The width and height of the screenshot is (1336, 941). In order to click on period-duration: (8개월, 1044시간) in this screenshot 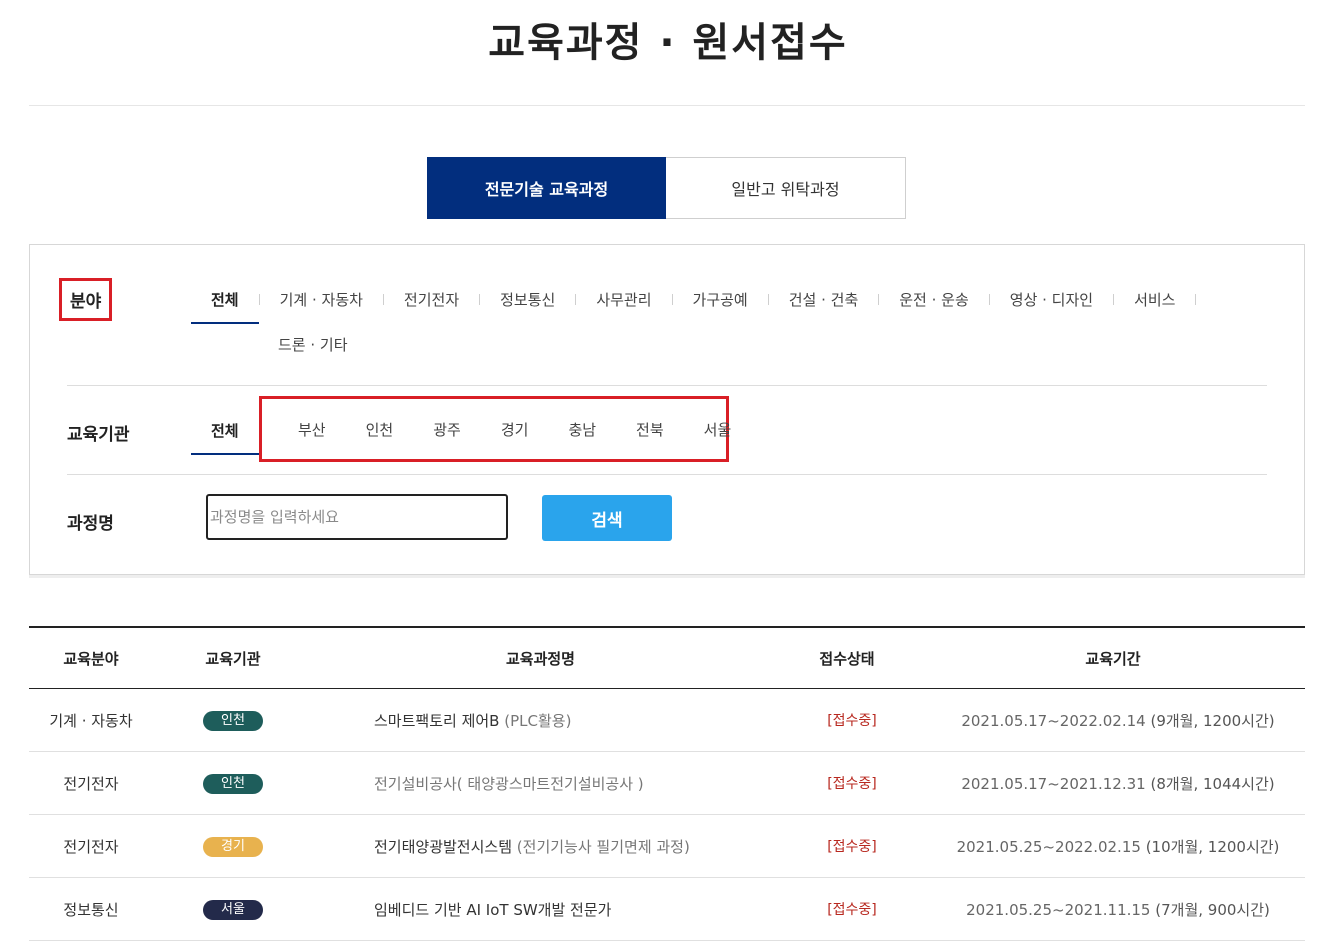, I will do `click(1212, 783)`.